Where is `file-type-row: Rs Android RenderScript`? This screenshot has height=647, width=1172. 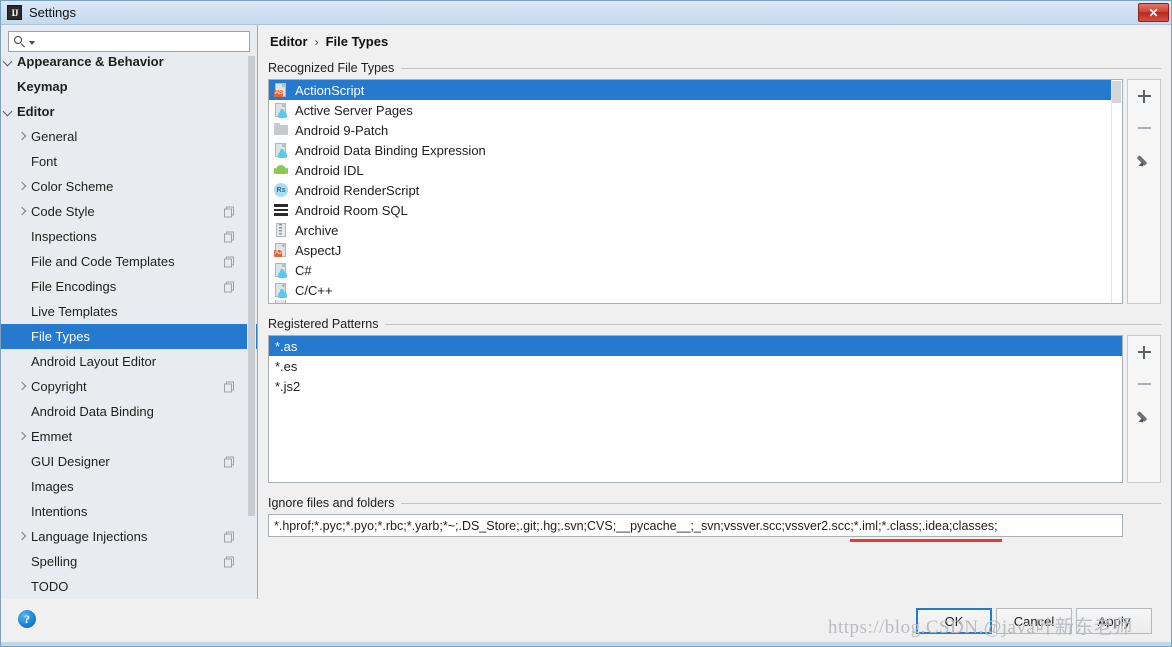 file-type-row: Rs Android RenderScript is located at coordinates (695, 190).